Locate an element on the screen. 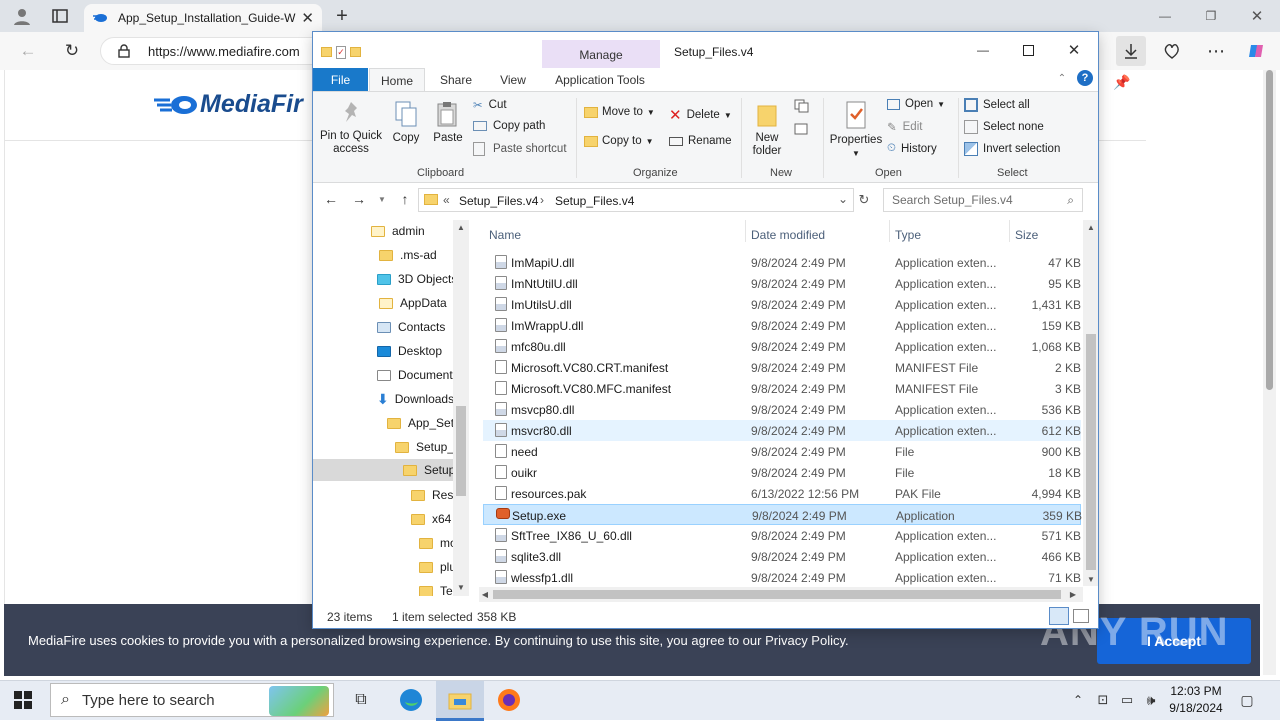 The height and width of the screenshot is (721, 1280). delete-button: ✕ Delete ▼ is located at coordinates (700, 115).